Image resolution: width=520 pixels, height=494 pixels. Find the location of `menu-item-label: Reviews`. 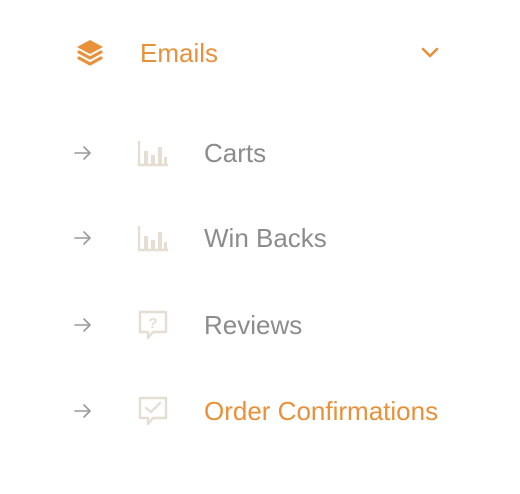

menu-item-label: Reviews is located at coordinates (253, 325).